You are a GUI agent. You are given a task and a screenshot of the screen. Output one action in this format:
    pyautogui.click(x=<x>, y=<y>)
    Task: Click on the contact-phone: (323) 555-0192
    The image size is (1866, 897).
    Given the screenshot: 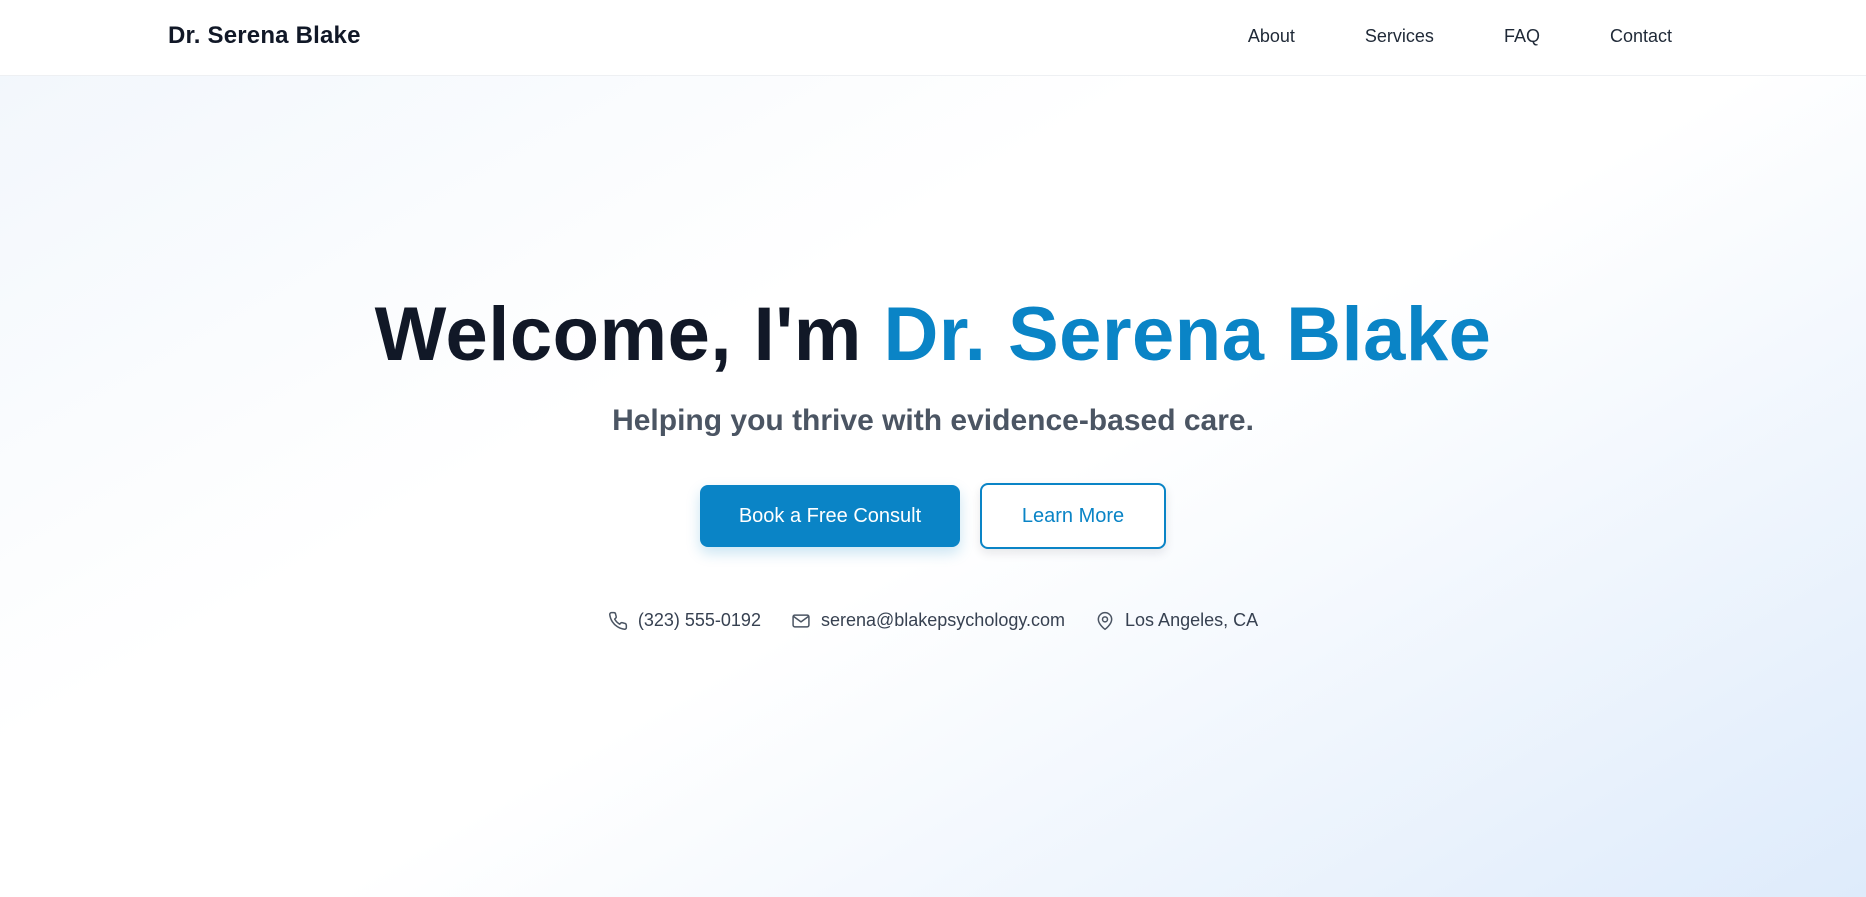 What is the action you would take?
    pyautogui.click(x=684, y=620)
    